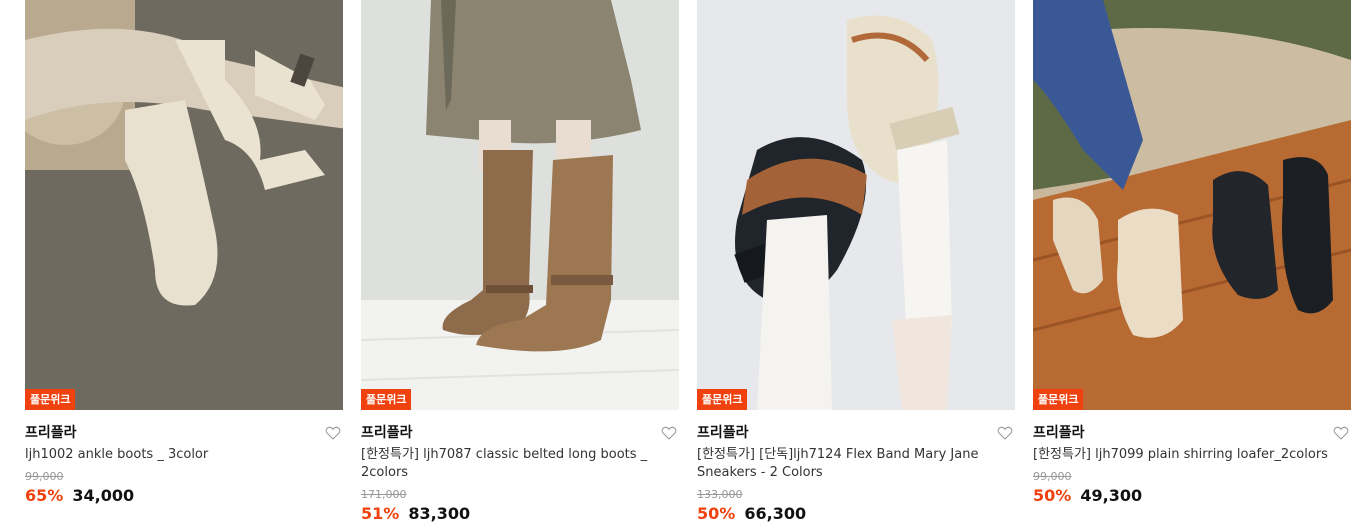  I want to click on sale-price: 34,000, so click(103, 495).